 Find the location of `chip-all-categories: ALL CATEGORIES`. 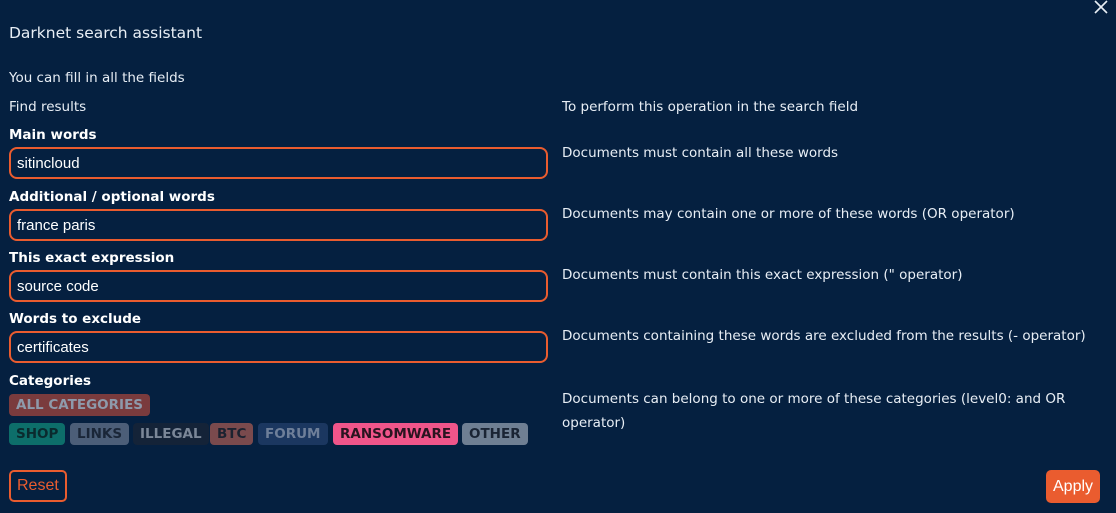

chip-all-categories: ALL CATEGORIES is located at coordinates (80, 405).